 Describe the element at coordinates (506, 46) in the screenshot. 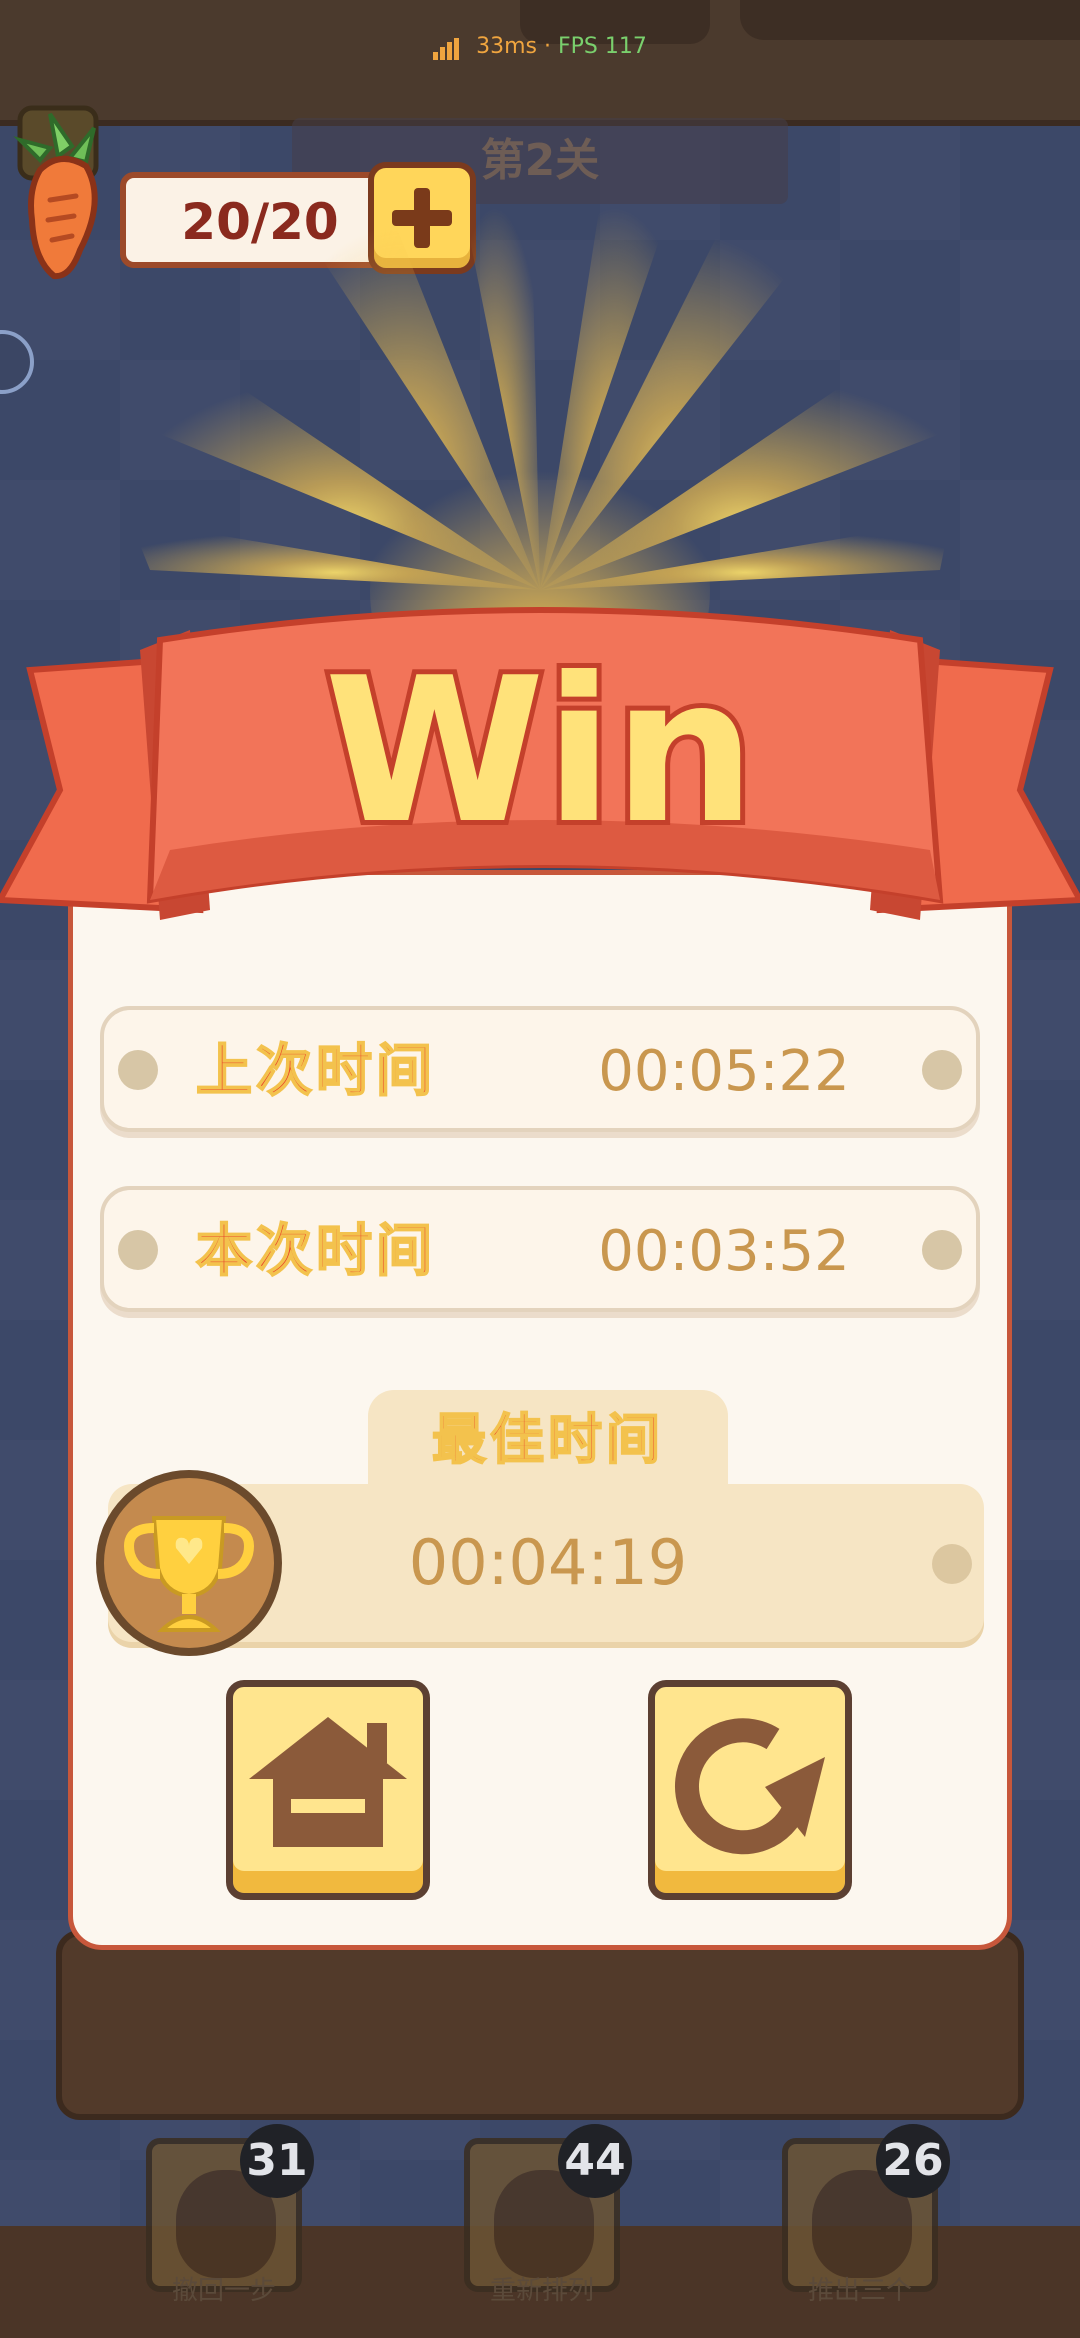

I see `ping-text: 33ms` at that location.